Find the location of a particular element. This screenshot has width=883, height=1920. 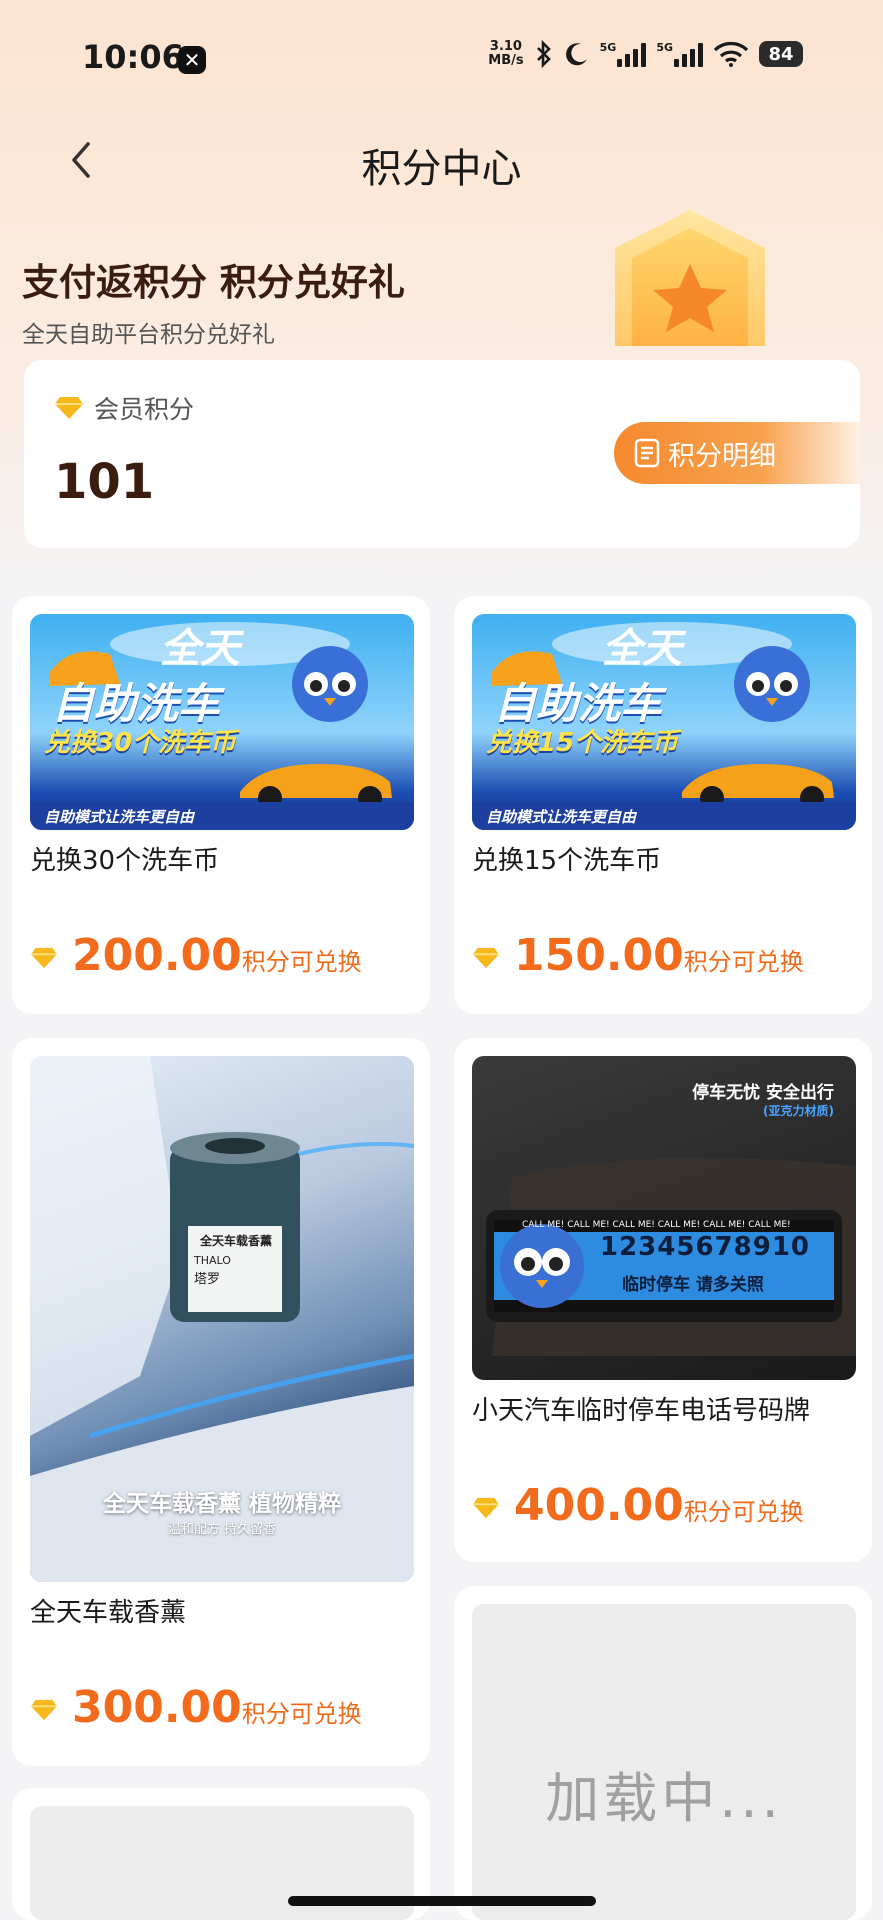

product-name: 兑换15个洗车币 is located at coordinates (567, 861).